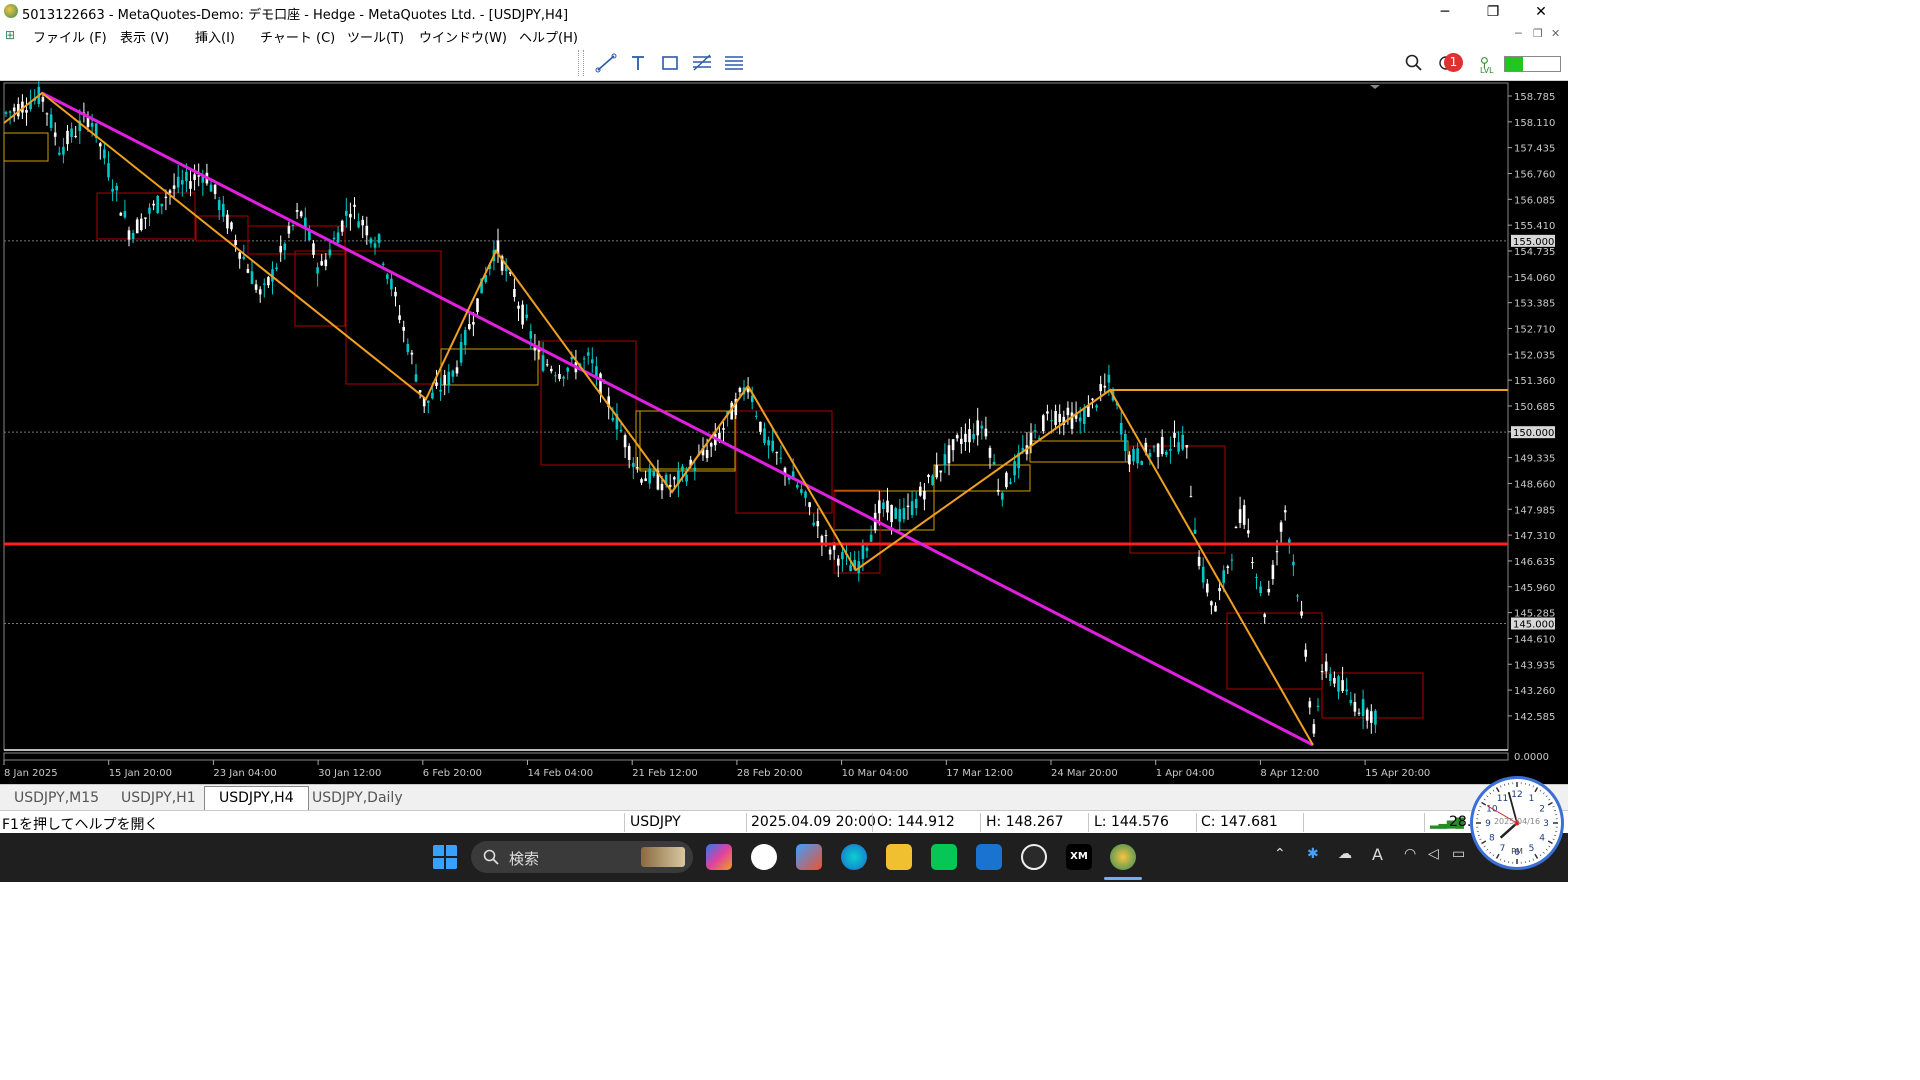 This screenshot has width=1920, height=1080. What do you see at coordinates (638, 63) in the screenshot?
I see `text-icon` at bounding box center [638, 63].